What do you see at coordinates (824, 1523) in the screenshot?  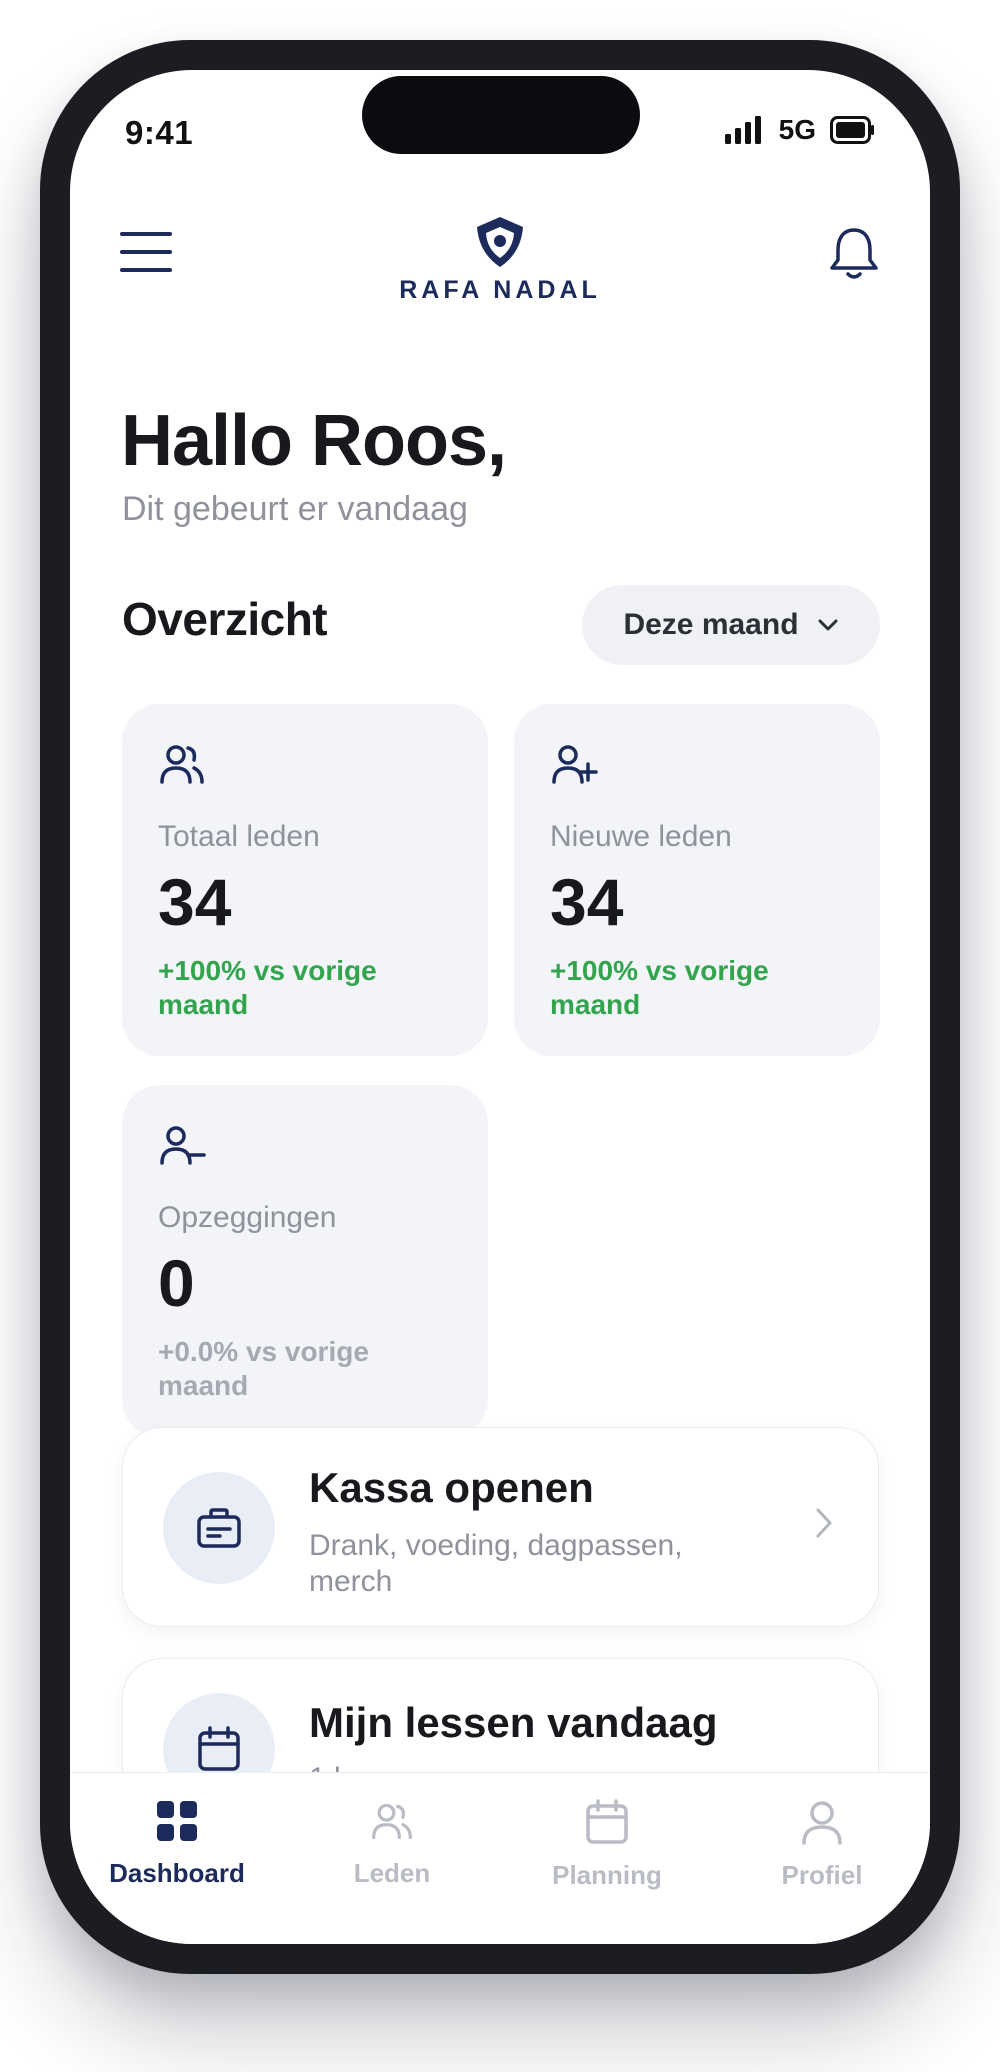 I see `chevron-right-icon` at bounding box center [824, 1523].